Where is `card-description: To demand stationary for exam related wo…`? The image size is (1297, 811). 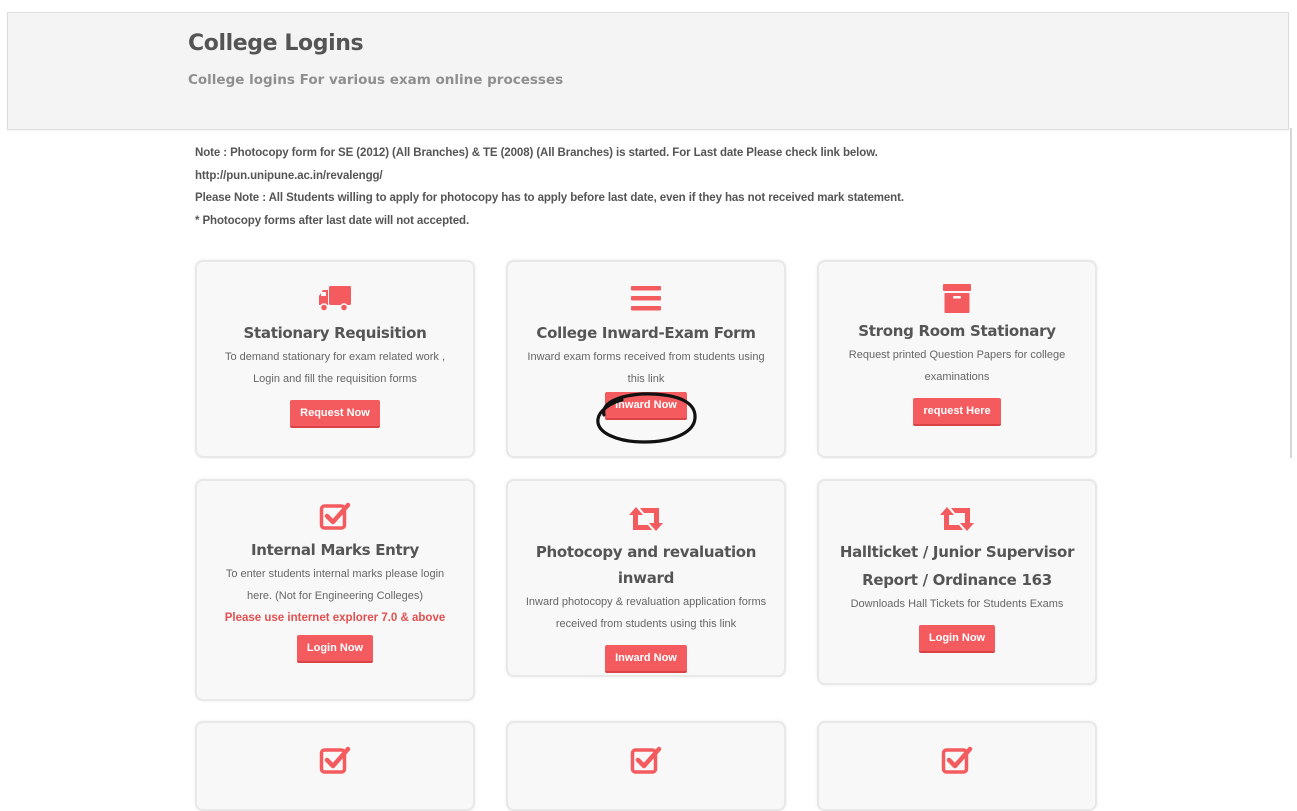 card-description: To demand stationary for exam related wo… is located at coordinates (335, 368).